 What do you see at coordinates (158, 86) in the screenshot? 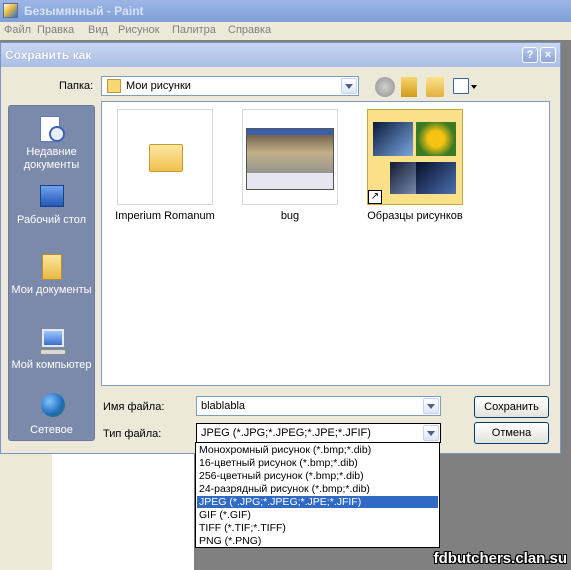
I see `folder-value: Мои рисунки` at bounding box center [158, 86].